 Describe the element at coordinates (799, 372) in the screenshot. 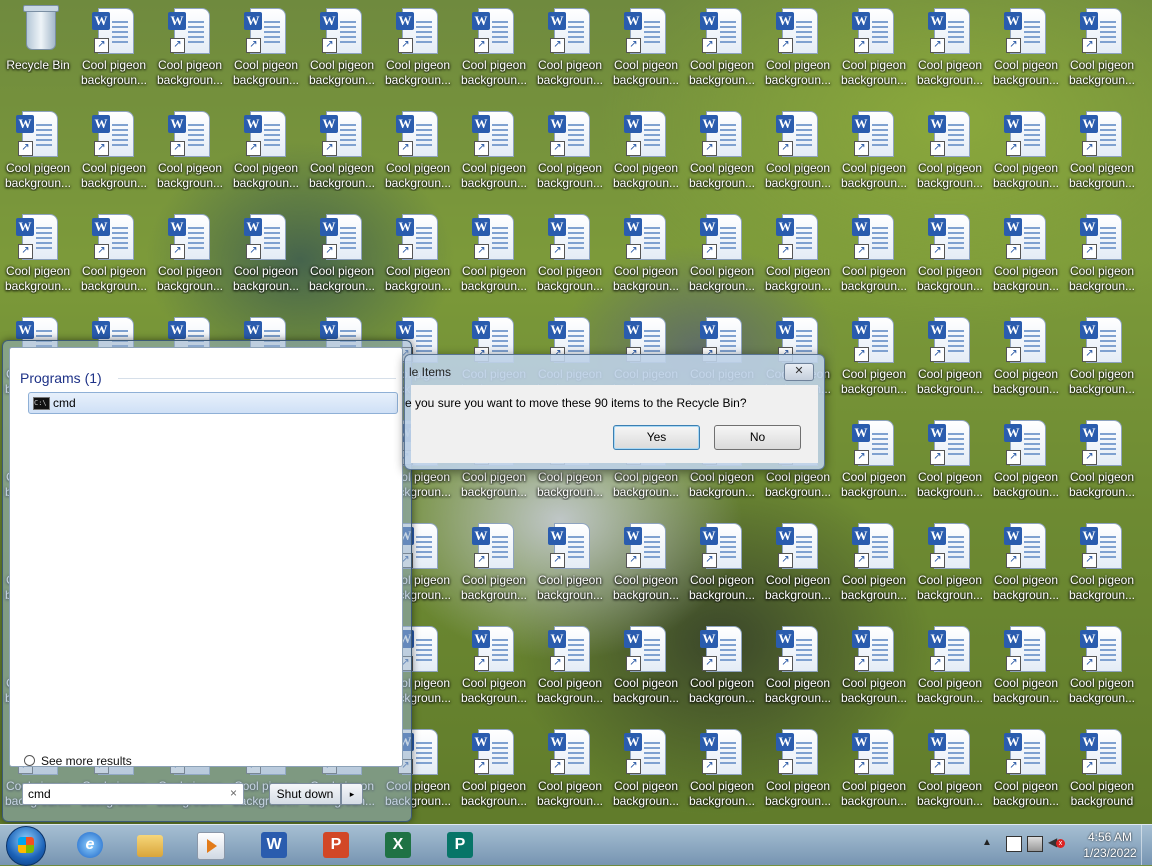

I see `close-button: ✕` at that location.